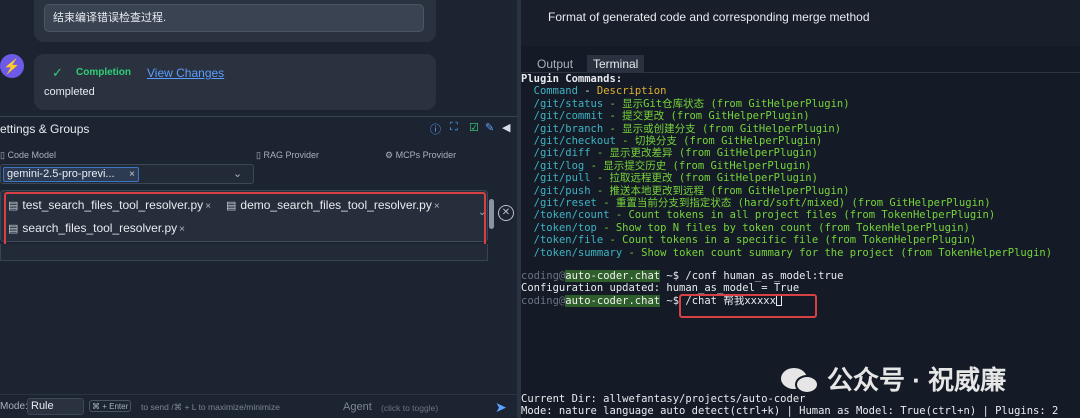 Image resolution: width=1080 pixels, height=418 pixels. I want to click on mcps-provider-label: ⚙ MCPs Provider, so click(421, 155).